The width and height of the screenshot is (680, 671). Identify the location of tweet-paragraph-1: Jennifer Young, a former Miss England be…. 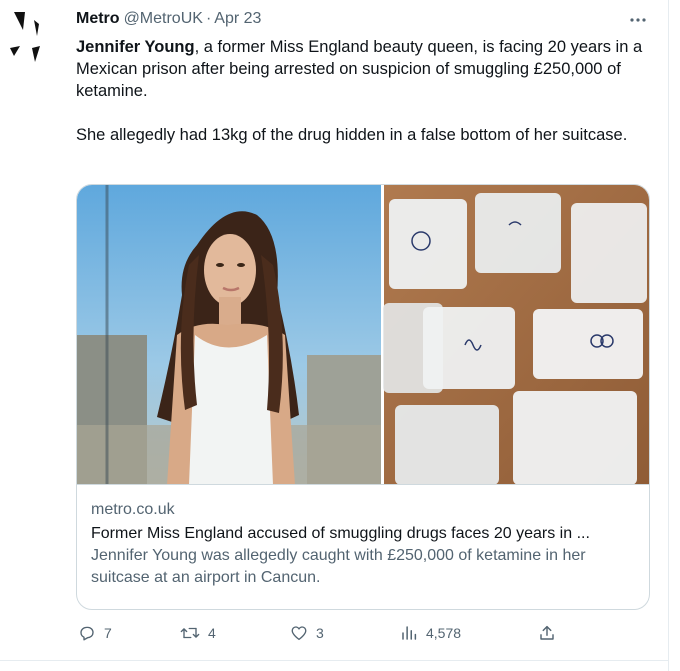
(366, 69).